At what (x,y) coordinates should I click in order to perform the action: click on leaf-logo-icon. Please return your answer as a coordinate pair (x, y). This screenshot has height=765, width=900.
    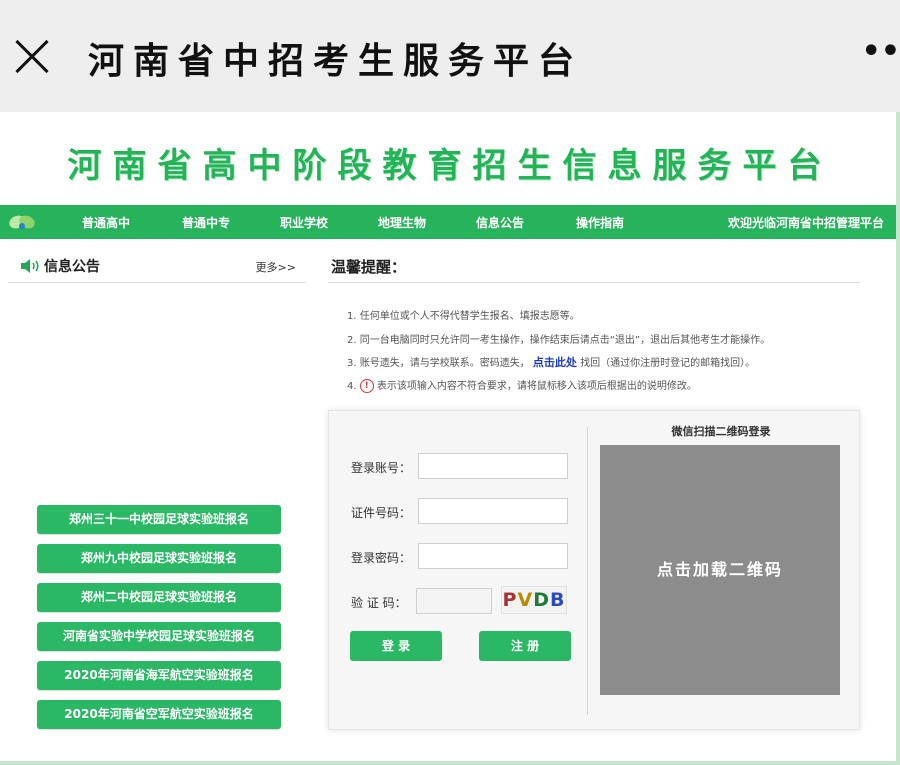
    Looking at the image, I should click on (22, 222).